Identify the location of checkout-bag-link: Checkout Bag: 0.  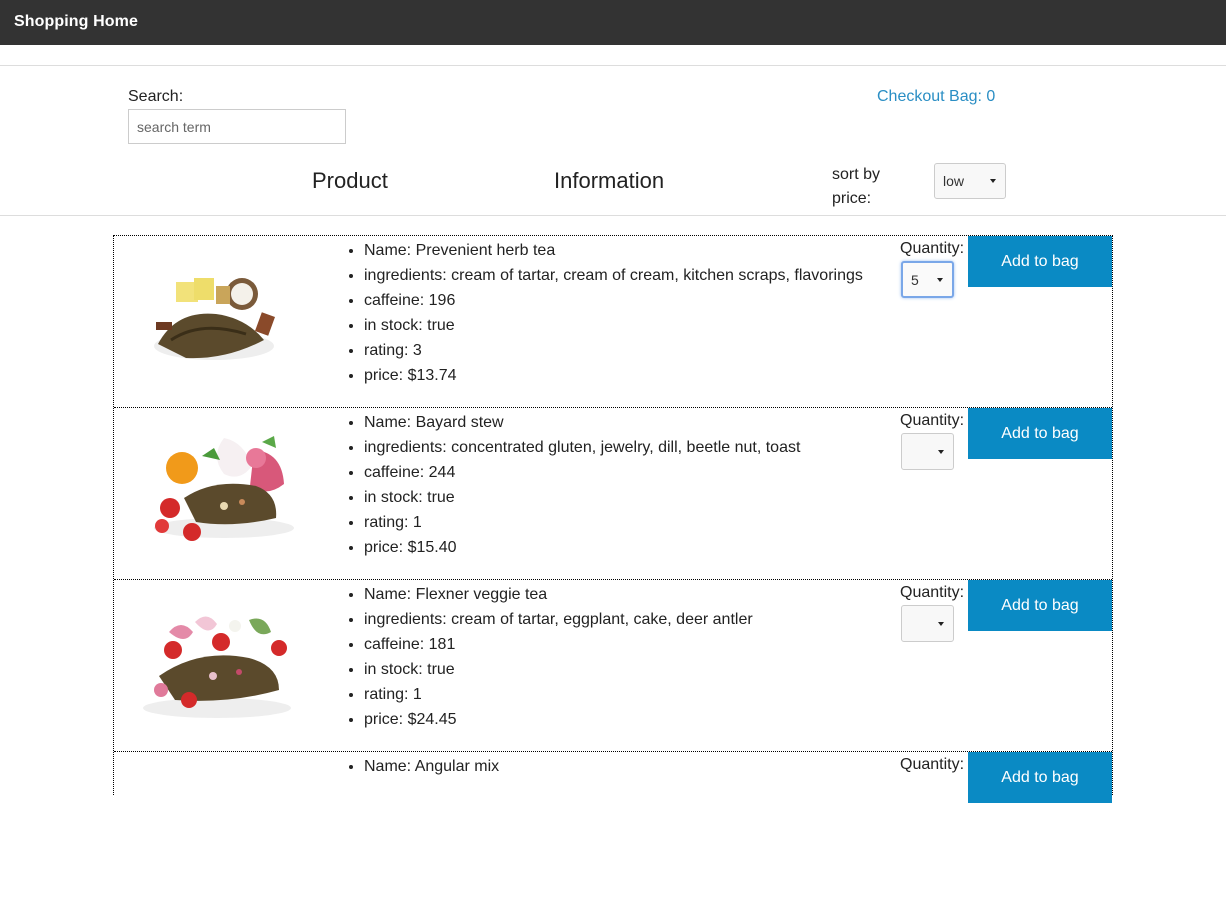
(936, 97).